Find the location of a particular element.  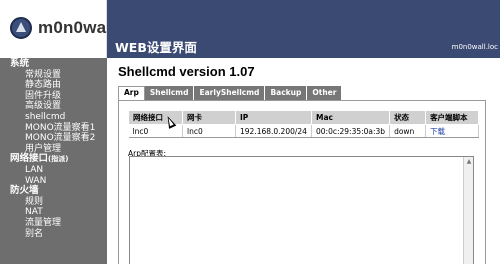

cell-nic: lnc0 is located at coordinates (209, 131).